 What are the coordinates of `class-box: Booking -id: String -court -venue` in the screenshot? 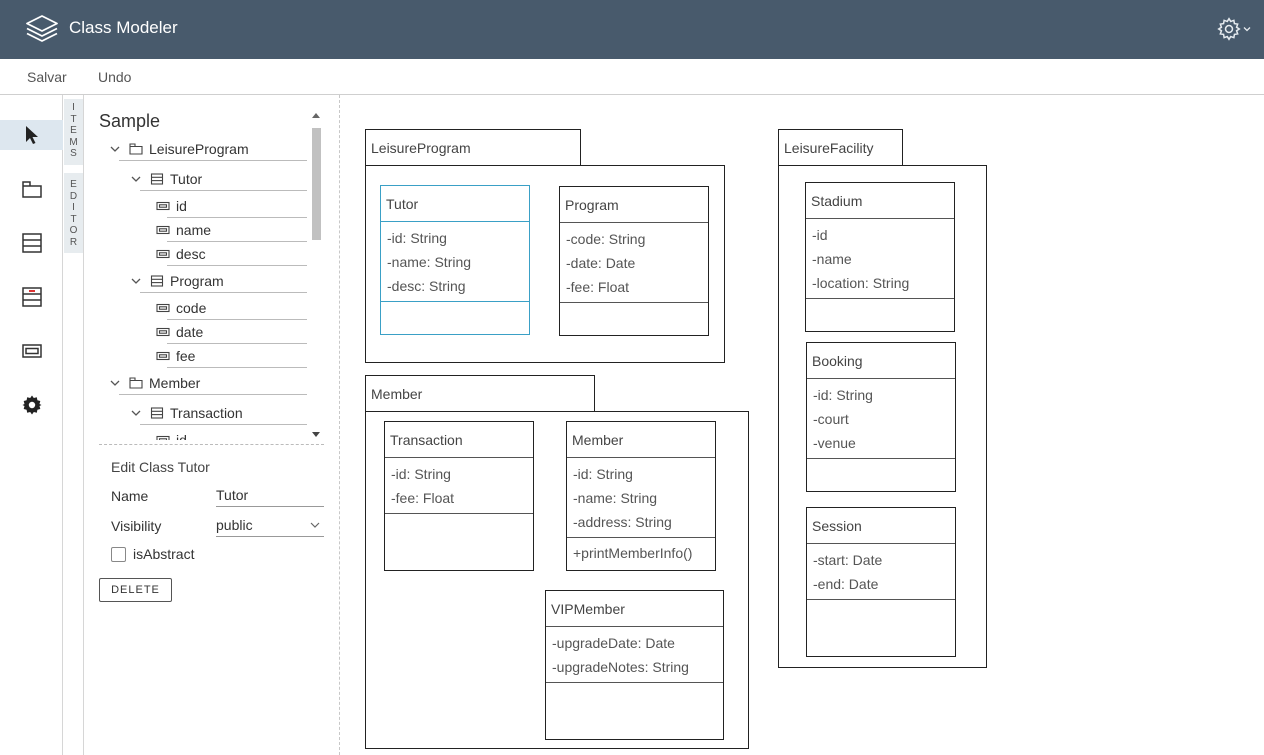 It's located at (881, 417).